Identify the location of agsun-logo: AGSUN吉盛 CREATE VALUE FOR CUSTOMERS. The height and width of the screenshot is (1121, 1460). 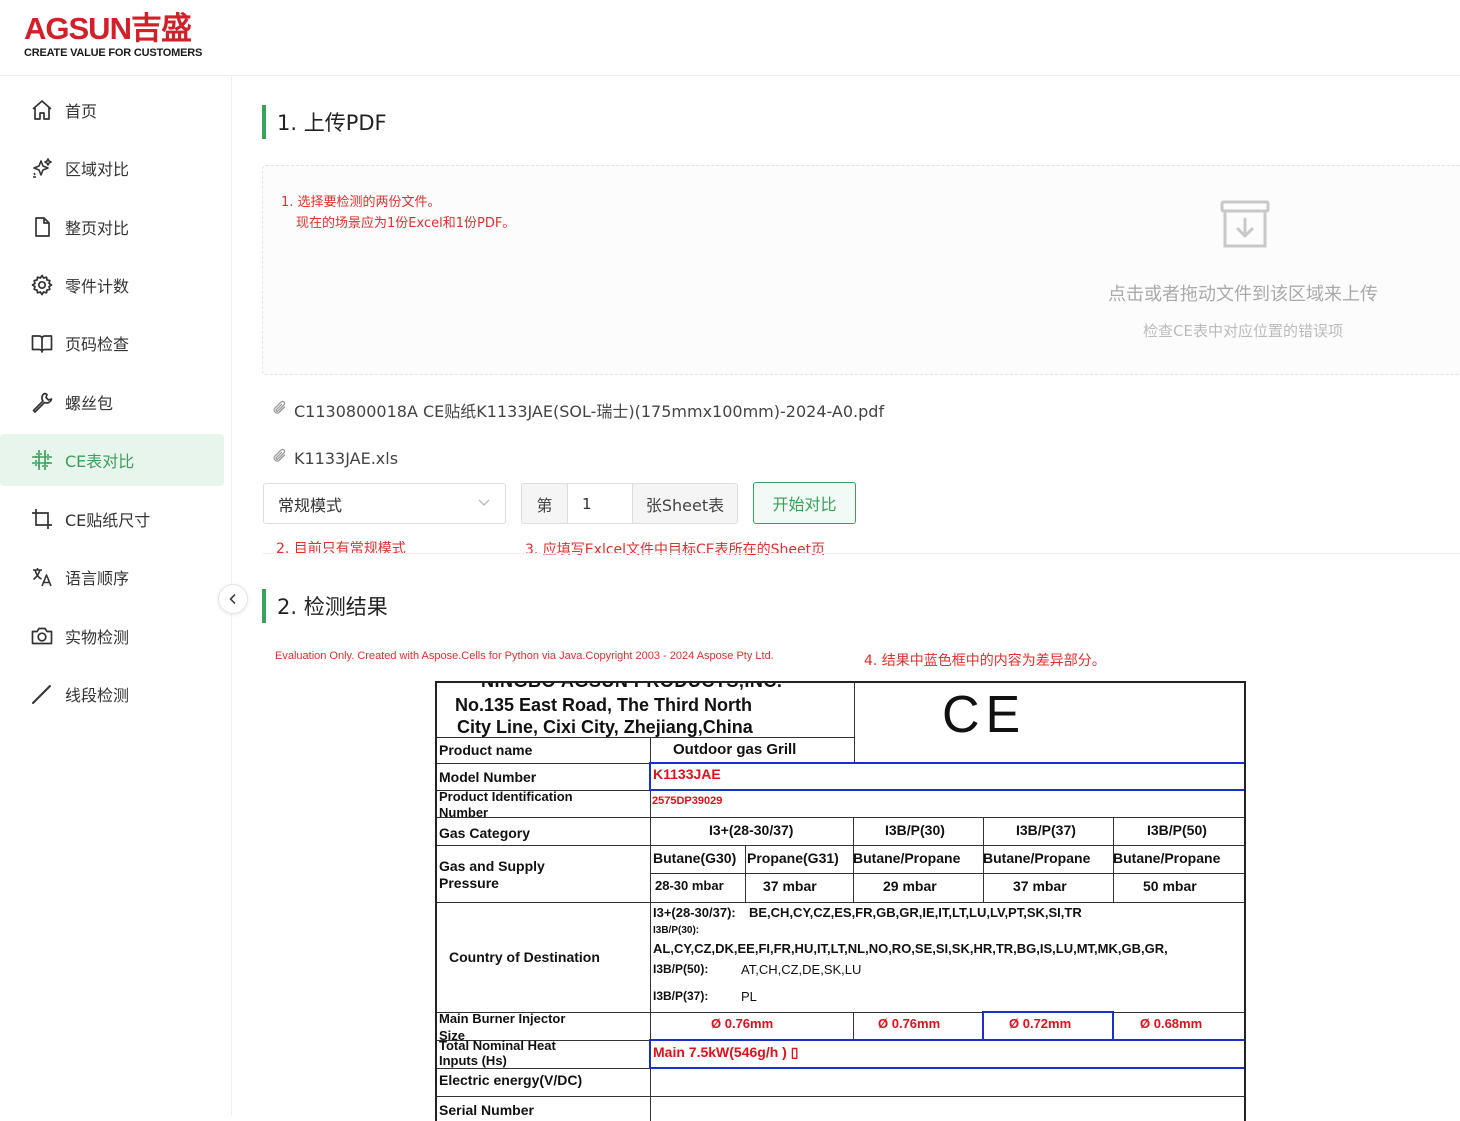
(113, 35).